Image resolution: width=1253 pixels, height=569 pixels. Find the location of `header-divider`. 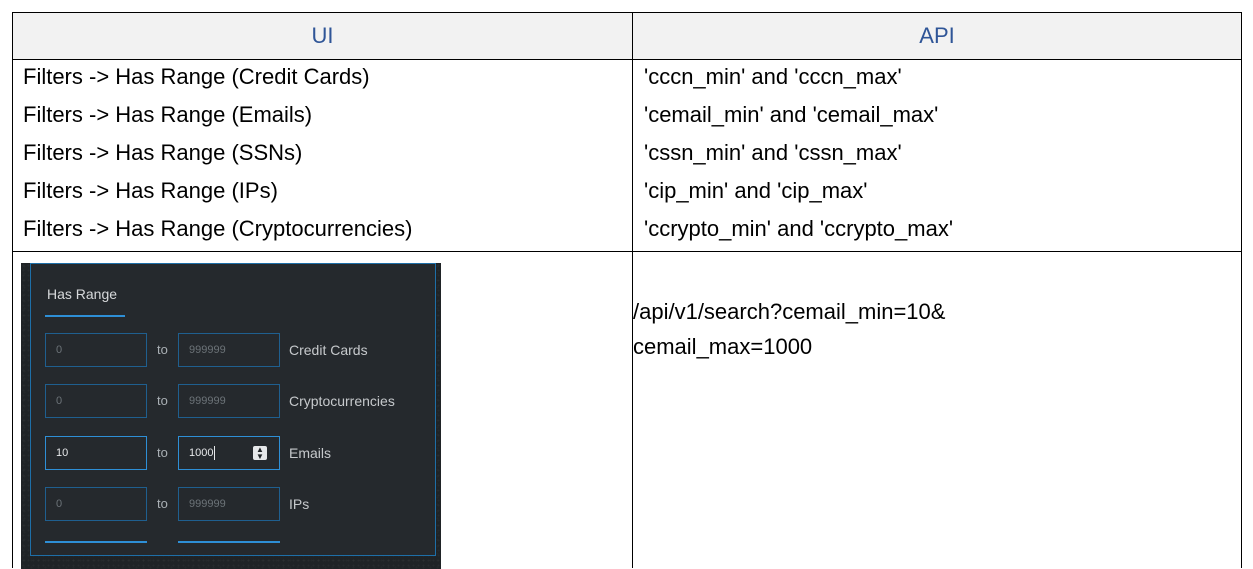

header-divider is located at coordinates (627, 59).